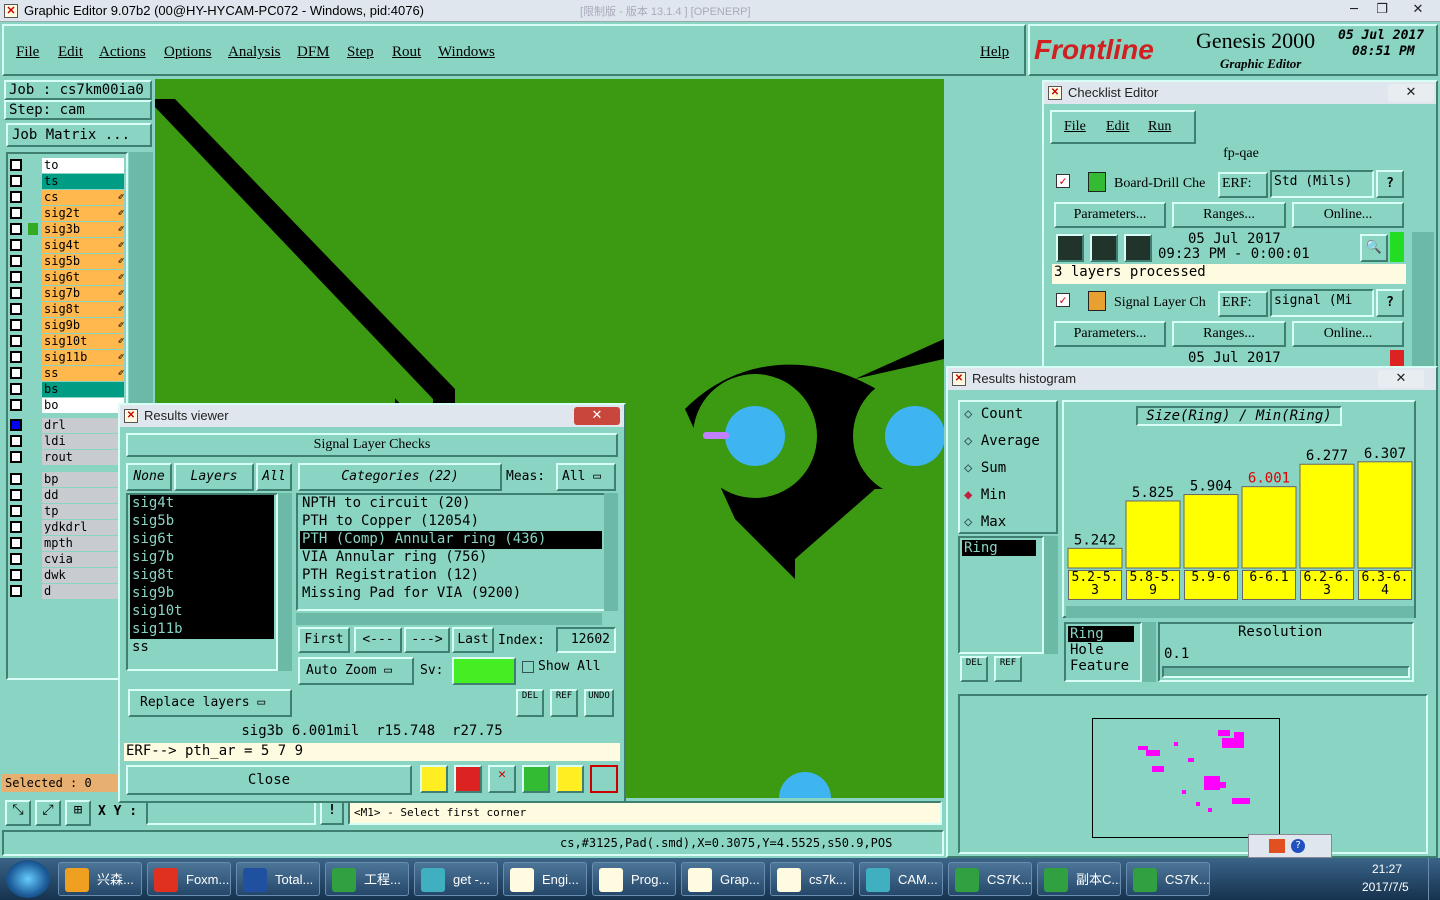 Image resolution: width=1440 pixels, height=900 pixels. Describe the element at coordinates (611, 552) in the screenshot. I see `rv-category-scroll` at that location.